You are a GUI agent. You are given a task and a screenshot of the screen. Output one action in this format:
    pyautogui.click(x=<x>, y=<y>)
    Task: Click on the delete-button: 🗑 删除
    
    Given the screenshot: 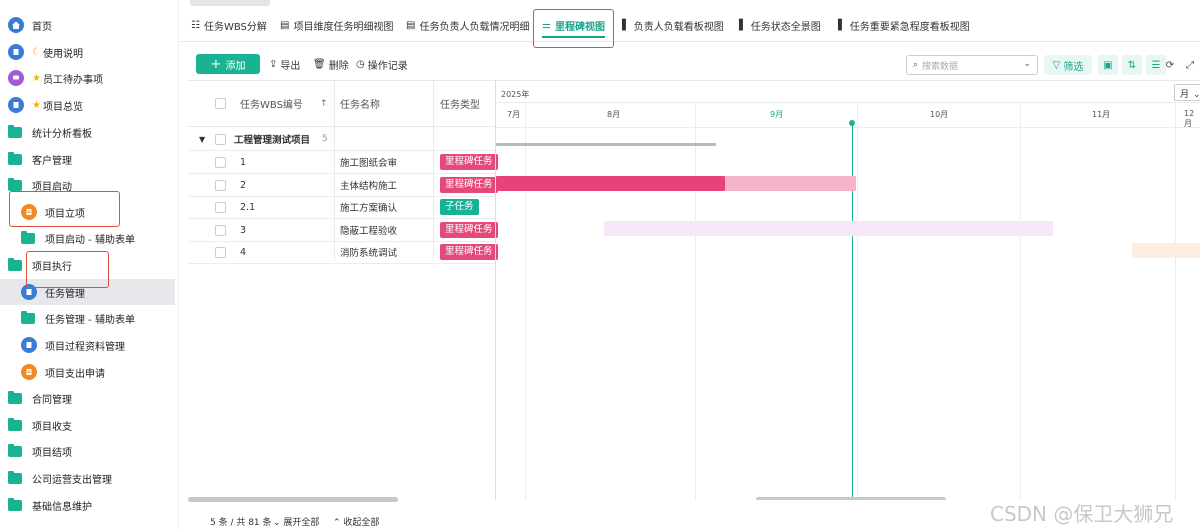 What is the action you would take?
    pyautogui.click(x=331, y=64)
    